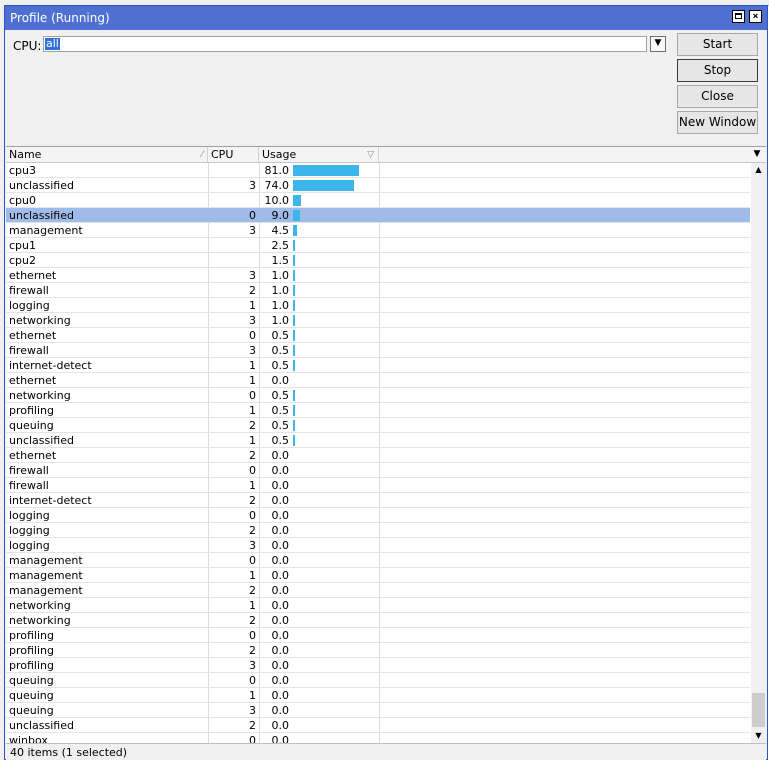  Describe the element at coordinates (378, 485) in the screenshot. I see `table-row: firewall 1 0.0` at that location.